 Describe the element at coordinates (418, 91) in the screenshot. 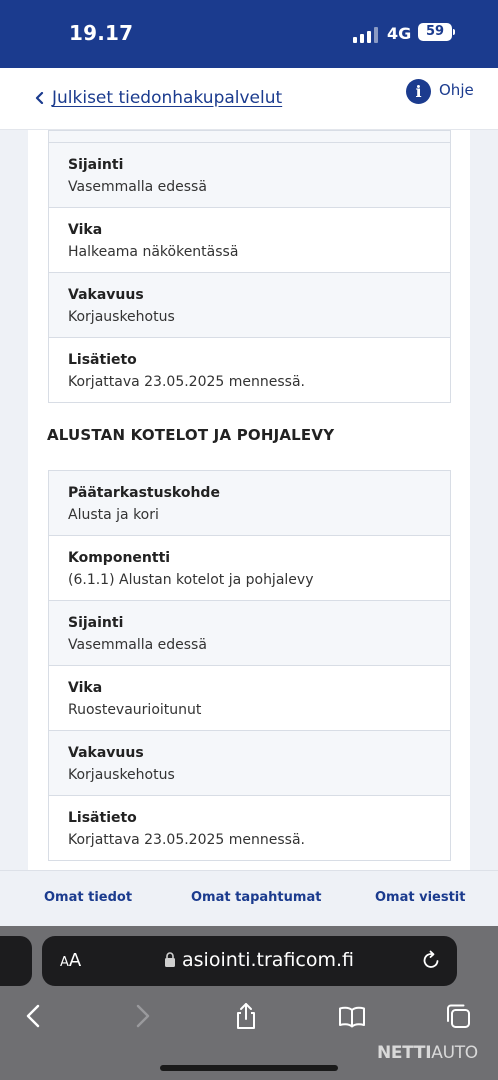

I see `info-icon: i` at that location.